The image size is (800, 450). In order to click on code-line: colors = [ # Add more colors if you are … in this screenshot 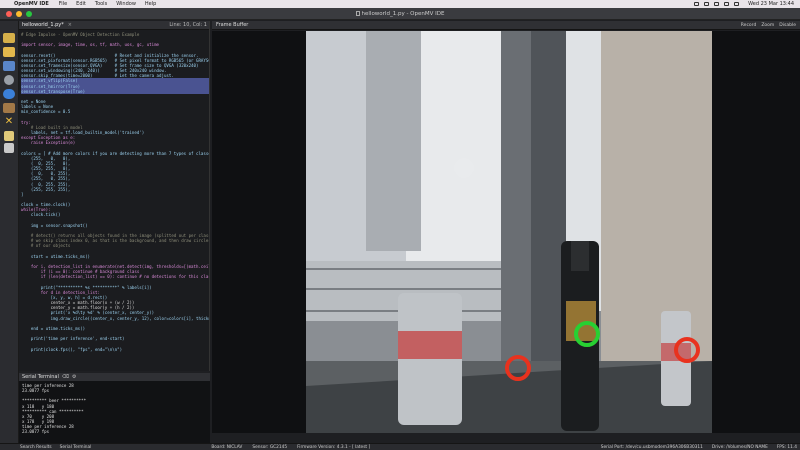, I will do `click(115, 153)`.